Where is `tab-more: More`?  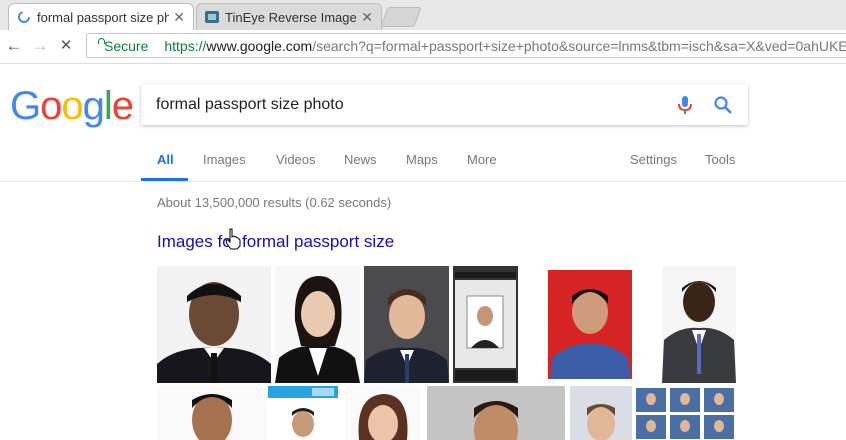 tab-more: More is located at coordinates (482, 159).